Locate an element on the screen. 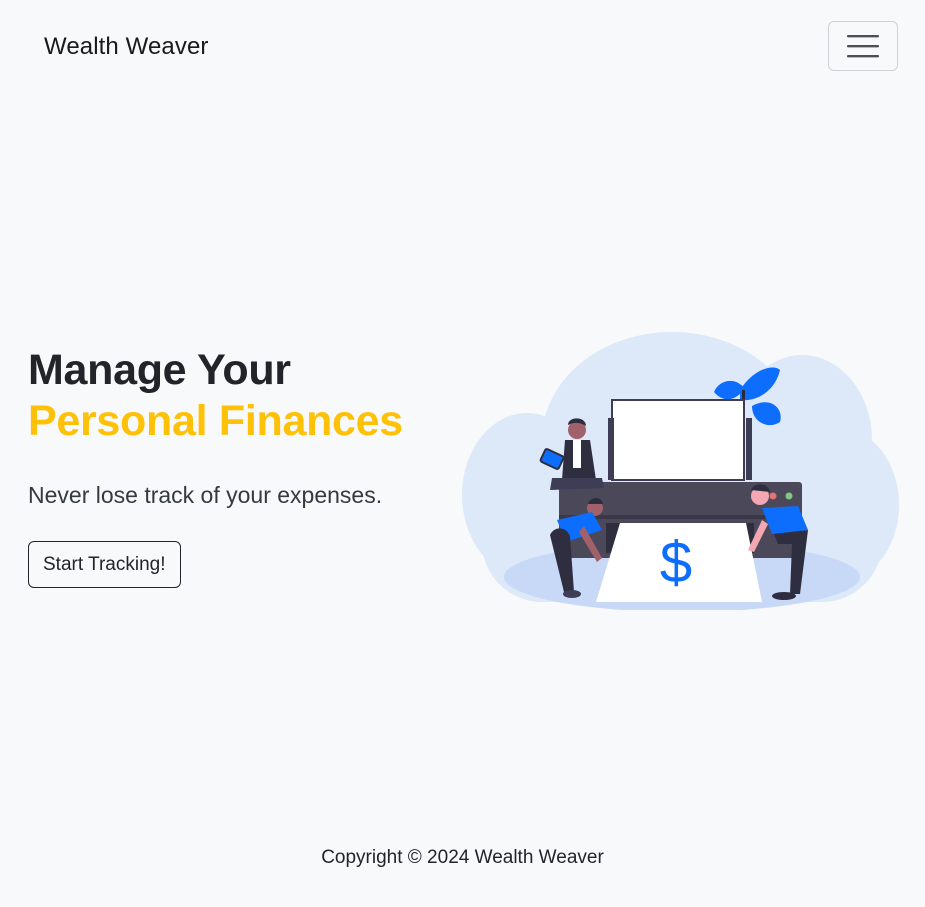 The height and width of the screenshot is (907, 925). navbar: Wealth Weaver is located at coordinates (462, 46).